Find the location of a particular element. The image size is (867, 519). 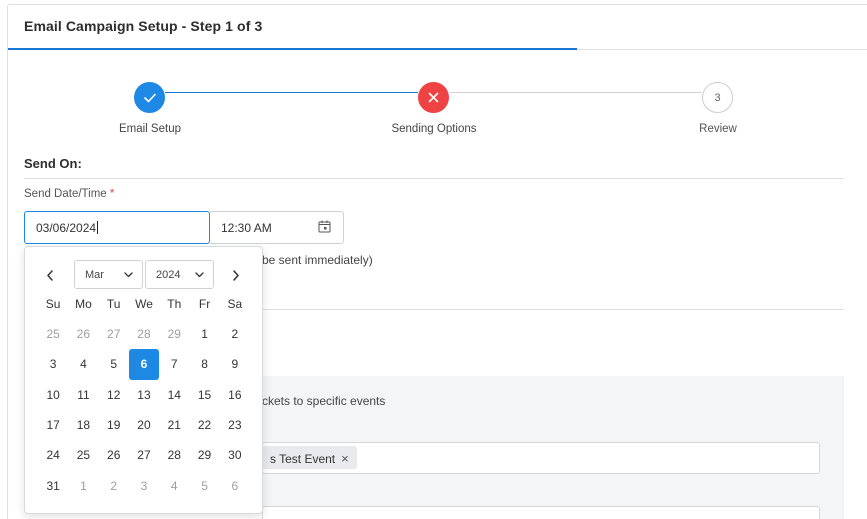

calendar-icon is located at coordinates (324, 226).